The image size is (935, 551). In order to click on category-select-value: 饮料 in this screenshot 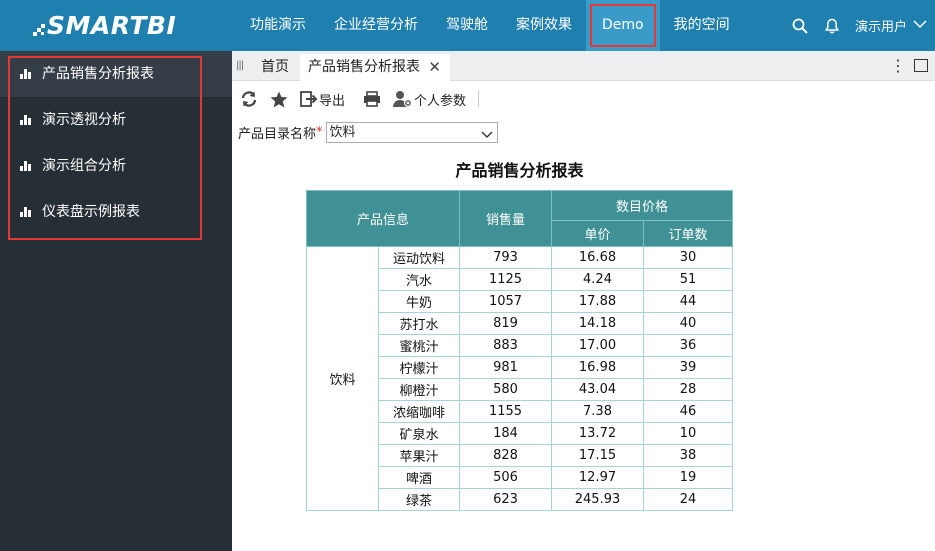, I will do `click(342, 132)`.